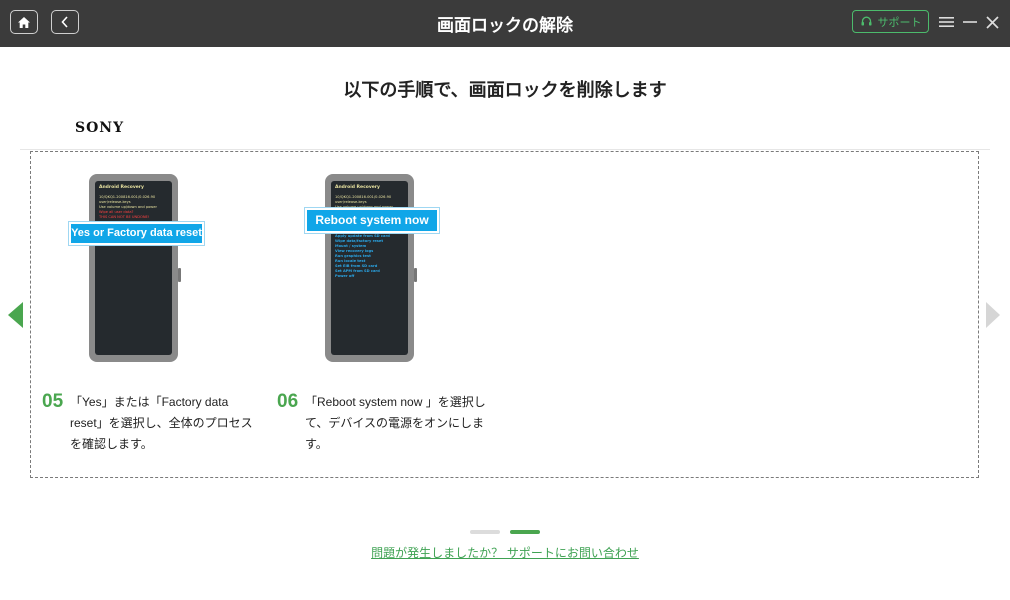 The image size is (1010, 600). Describe the element at coordinates (351, 246) in the screenshot. I see `menu-item: Mount / system` at that location.